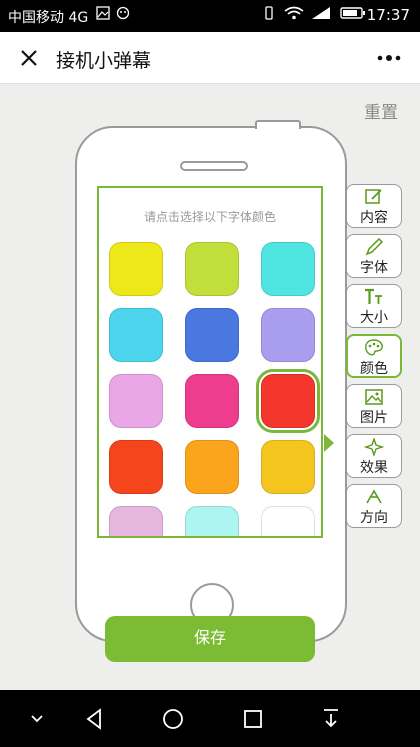 Image resolution: width=420 pixels, height=747 pixels. I want to click on vibrate-icon, so click(269, 13).